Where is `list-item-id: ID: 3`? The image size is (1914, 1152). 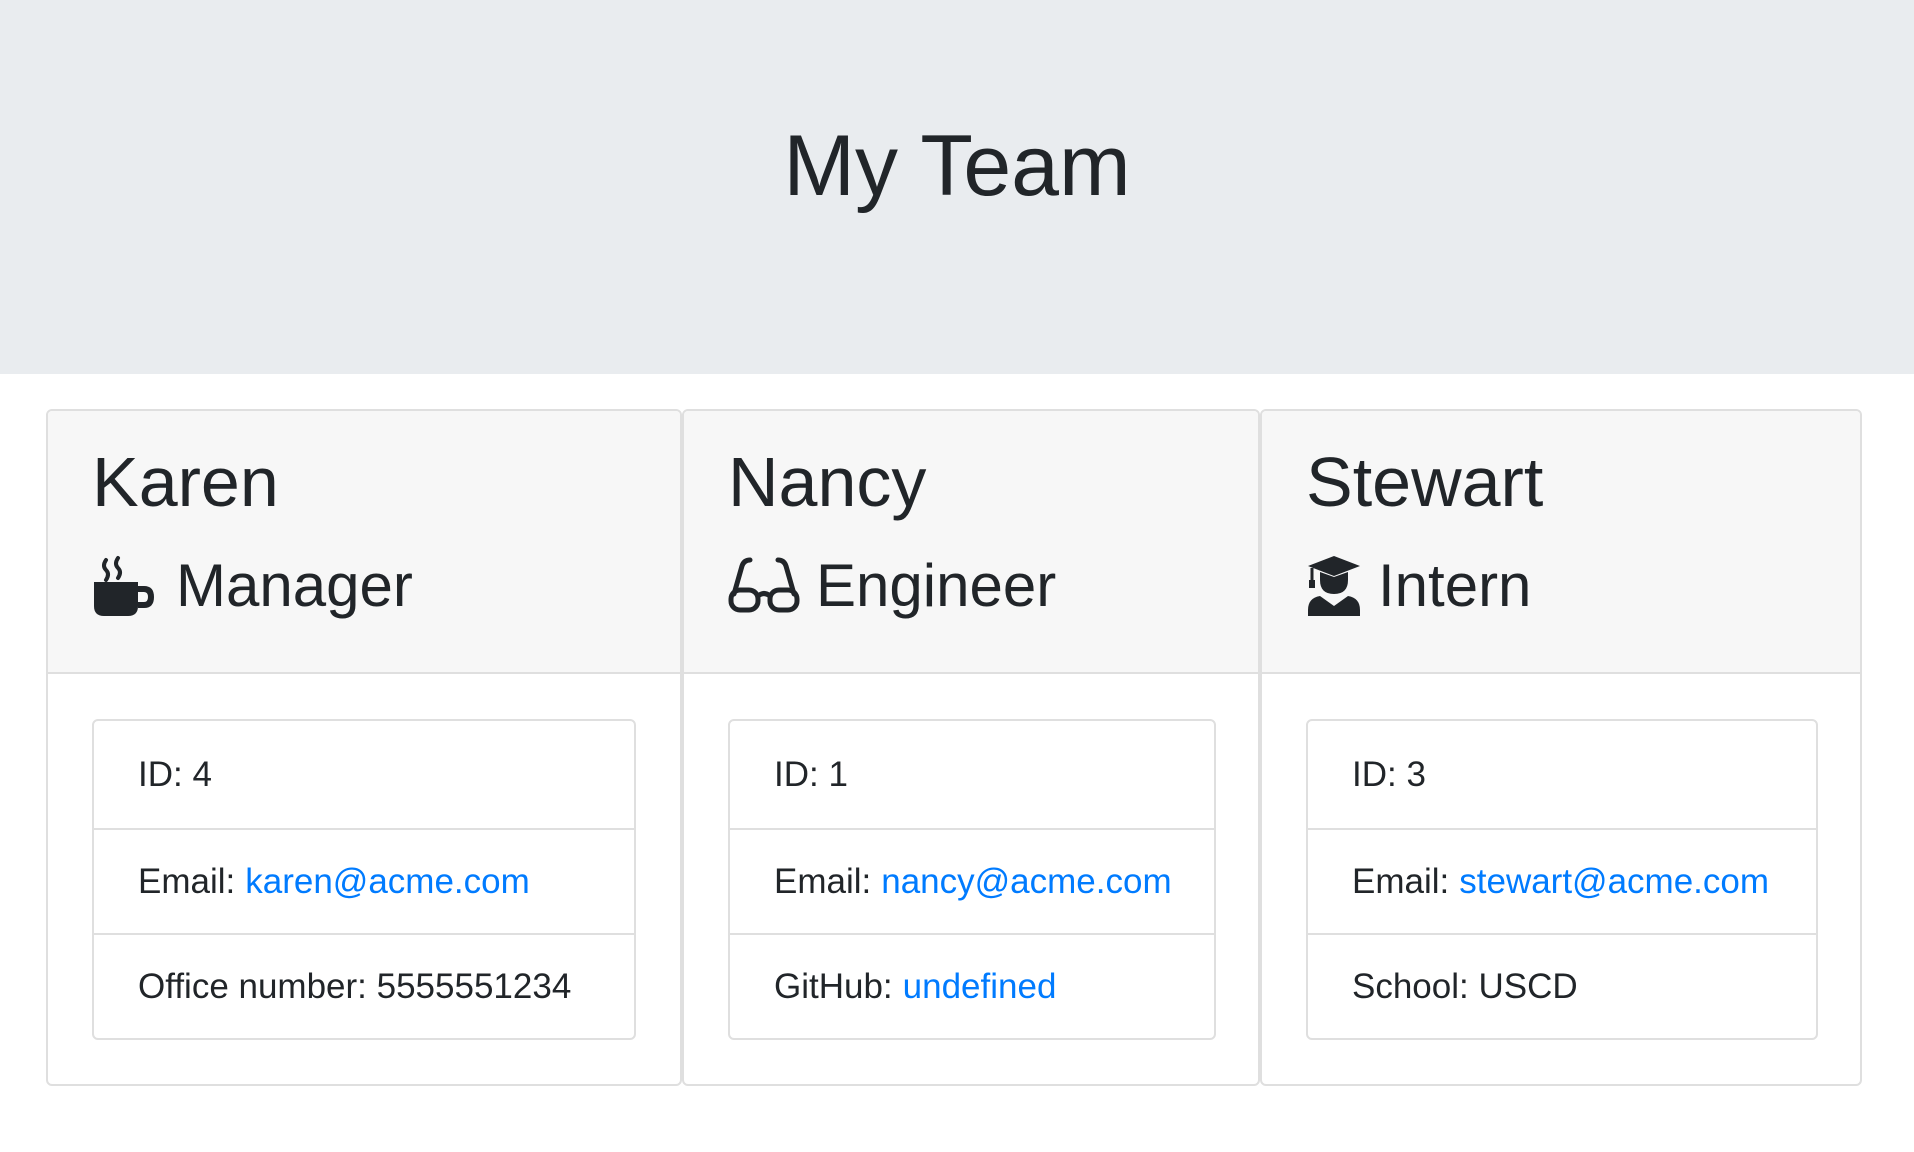 list-item-id: ID: 3 is located at coordinates (1562, 774).